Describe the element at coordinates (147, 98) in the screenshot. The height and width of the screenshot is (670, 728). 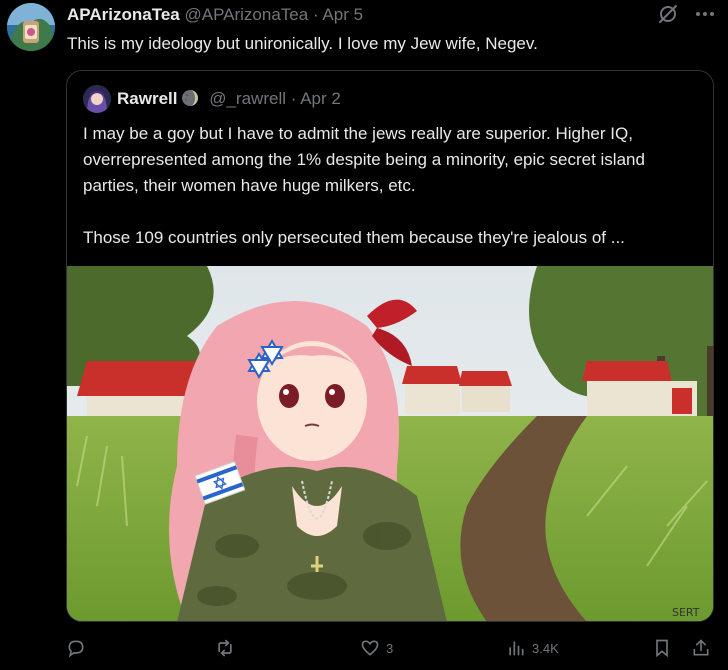
I see `quoted-author-name: Rawrell` at that location.